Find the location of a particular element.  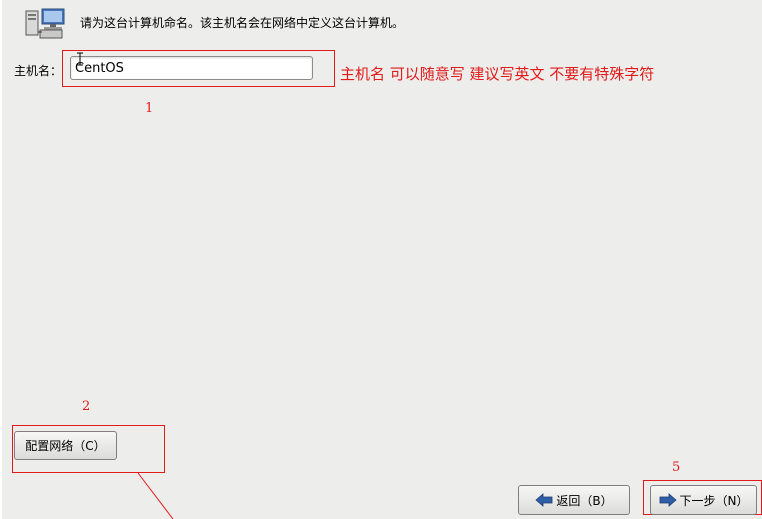

arrow-right-icon is located at coordinates (668, 500).